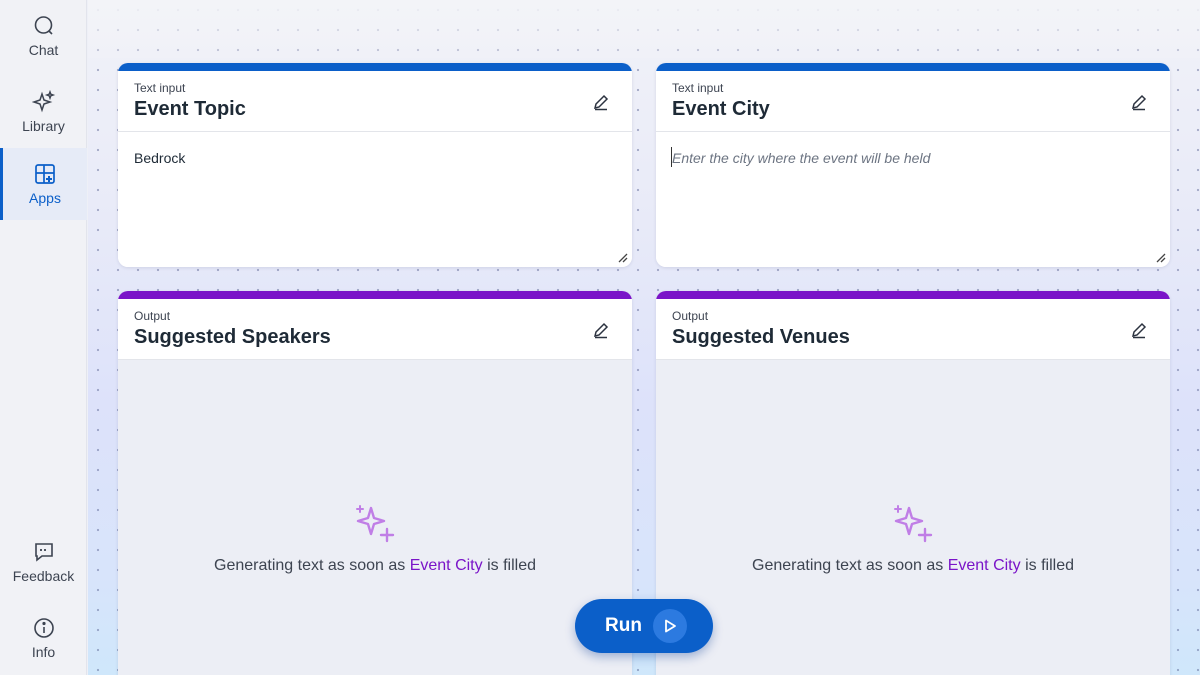  What do you see at coordinates (43, 126) in the screenshot?
I see `sidebar-item-label: Library` at bounding box center [43, 126].